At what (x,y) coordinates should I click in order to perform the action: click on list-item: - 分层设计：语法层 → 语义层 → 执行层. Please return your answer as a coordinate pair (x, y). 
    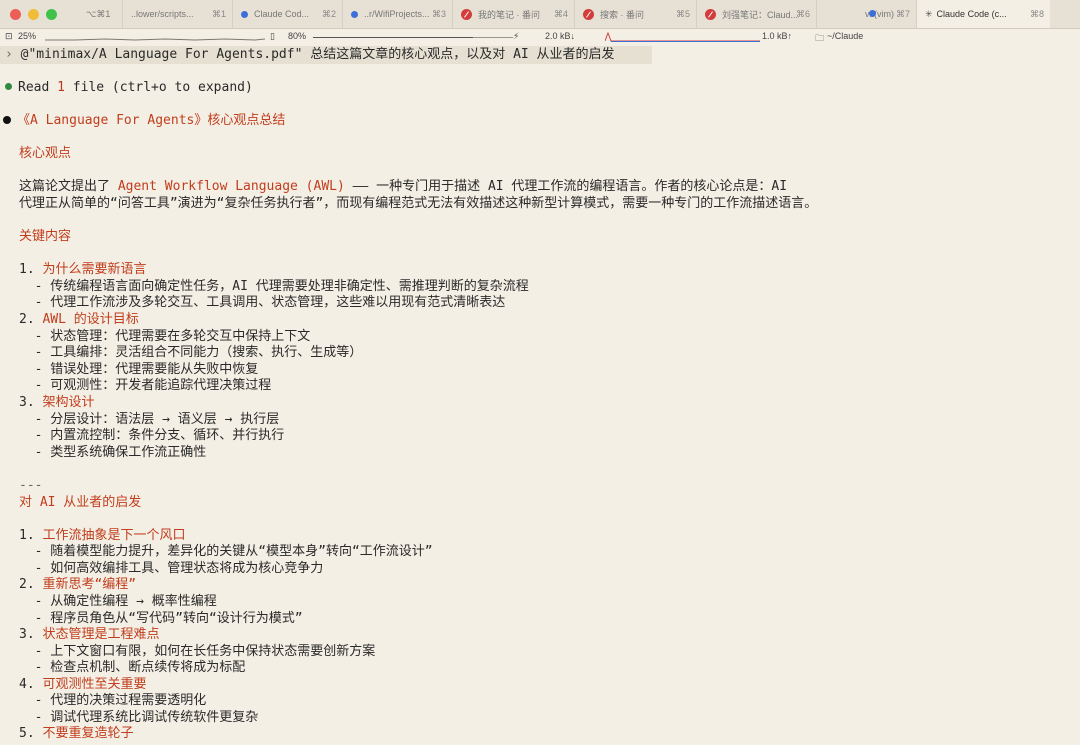
    Looking at the image, I should click on (149, 419).